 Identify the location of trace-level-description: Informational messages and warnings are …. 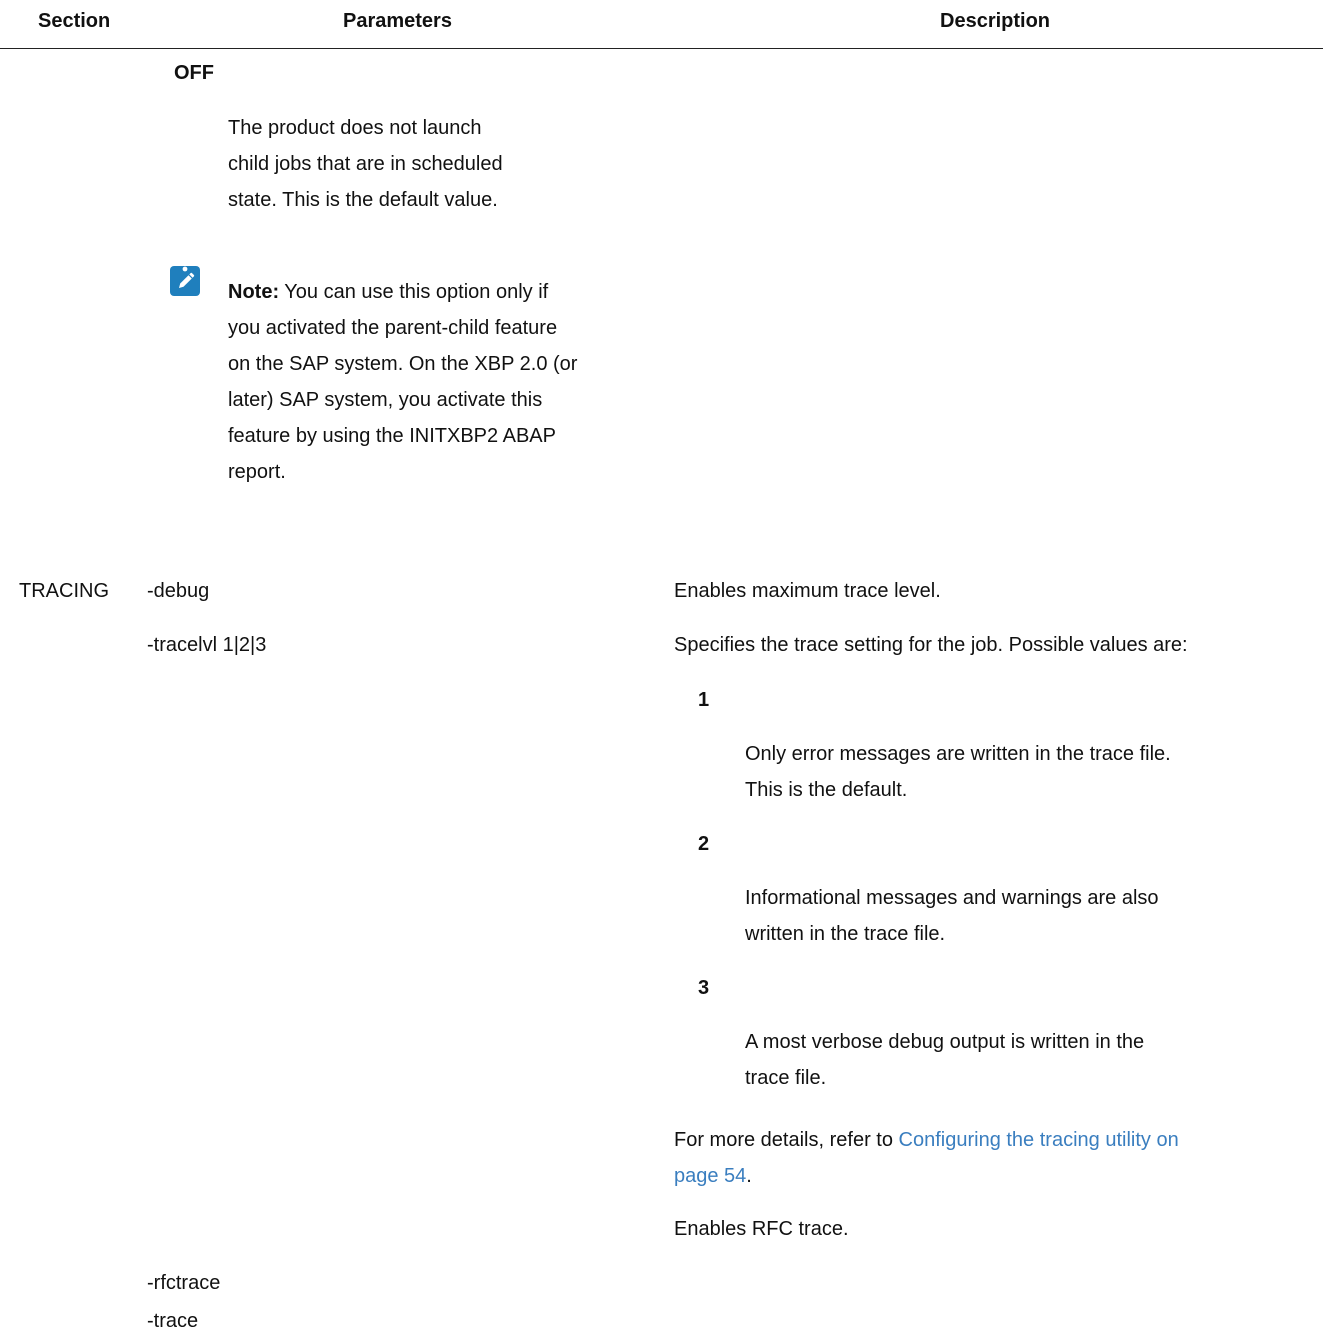
(952, 916).